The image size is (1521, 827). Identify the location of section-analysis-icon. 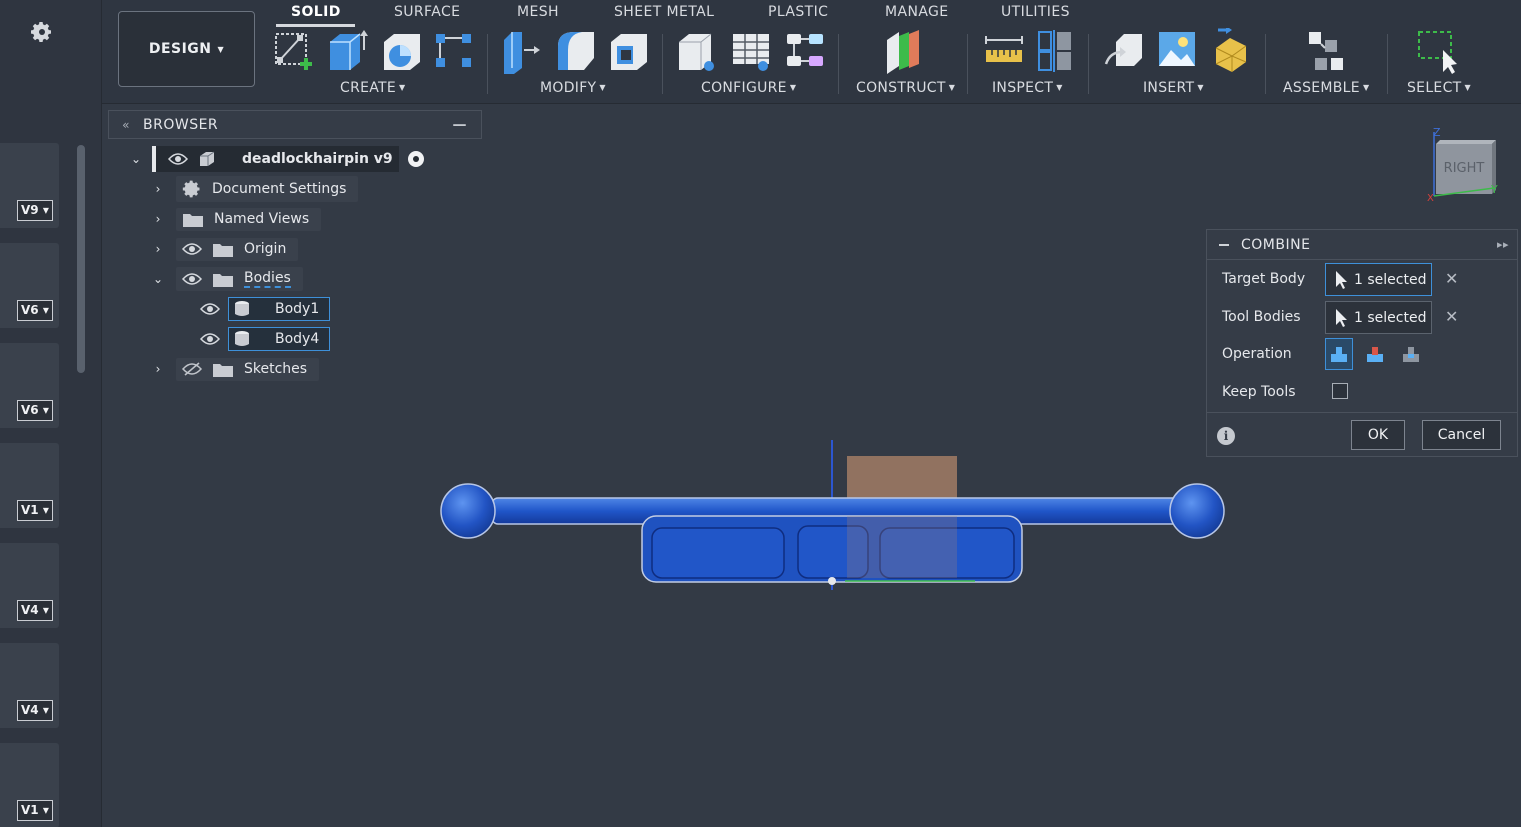
(1057, 51).